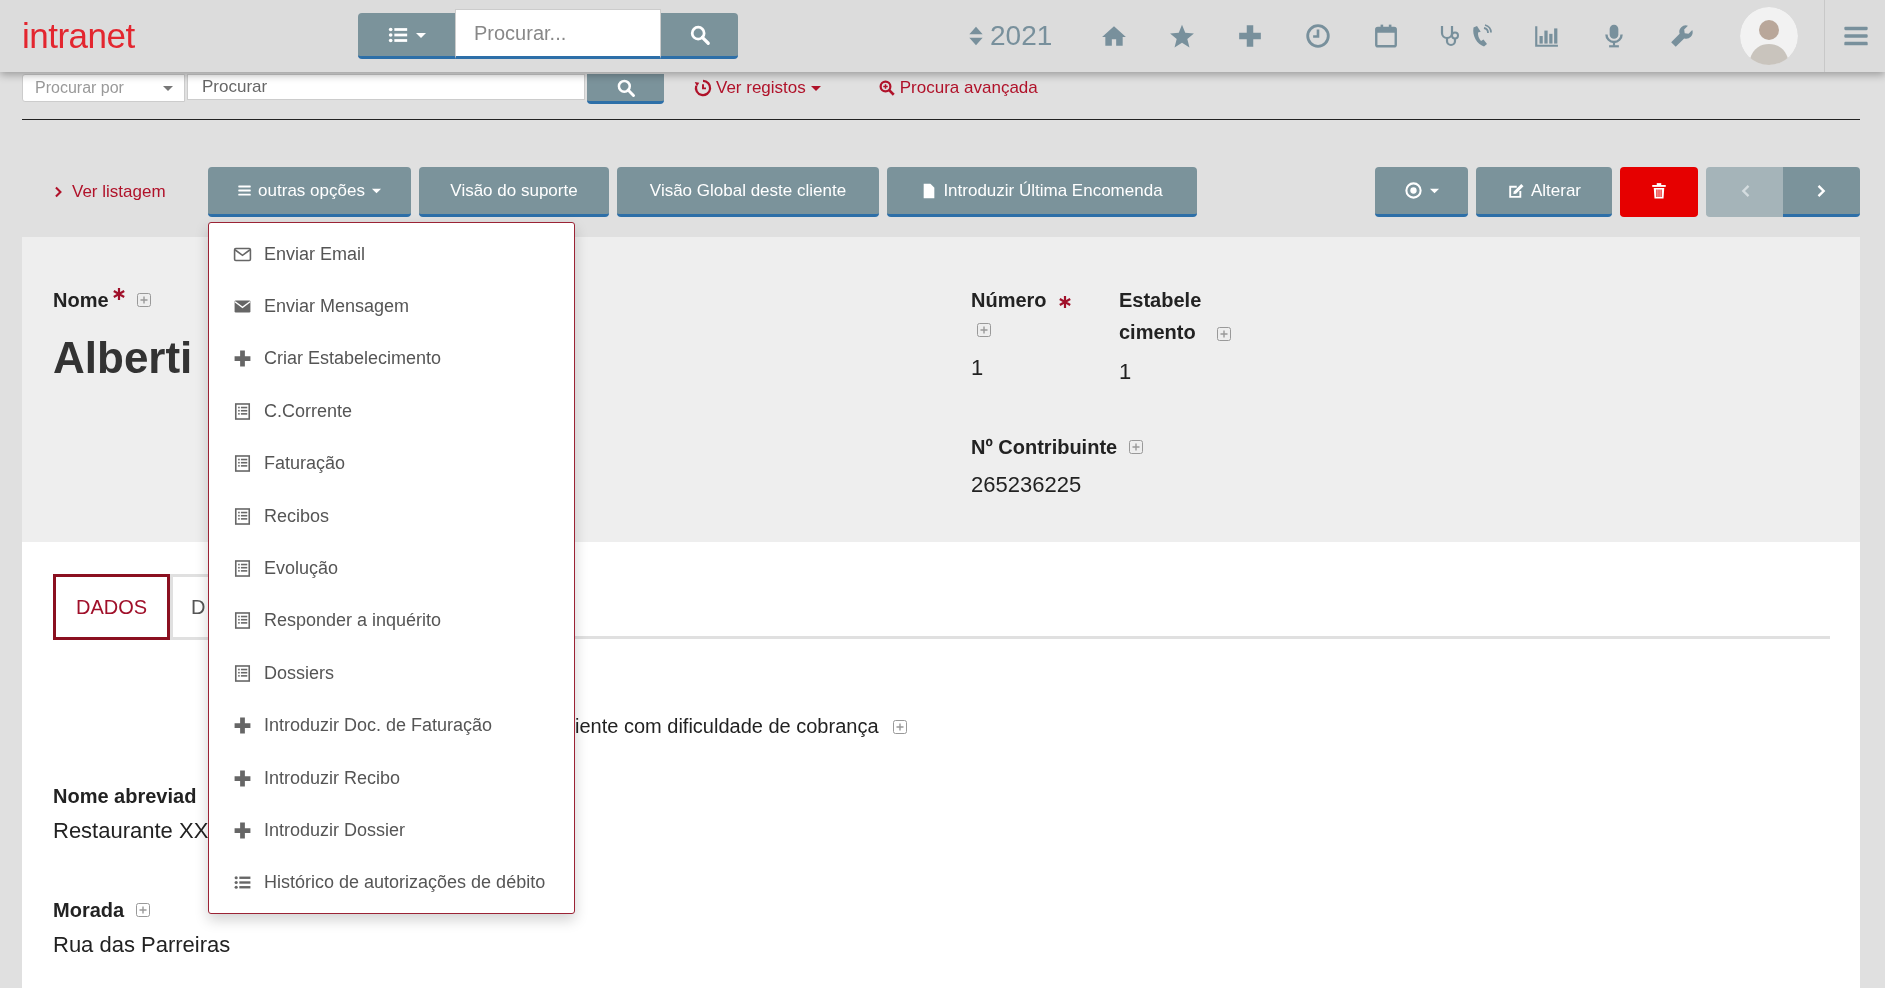 The image size is (1885, 988). What do you see at coordinates (957, 88) in the screenshot?
I see `advanced-search-link: Procura avançada` at bounding box center [957, 88].